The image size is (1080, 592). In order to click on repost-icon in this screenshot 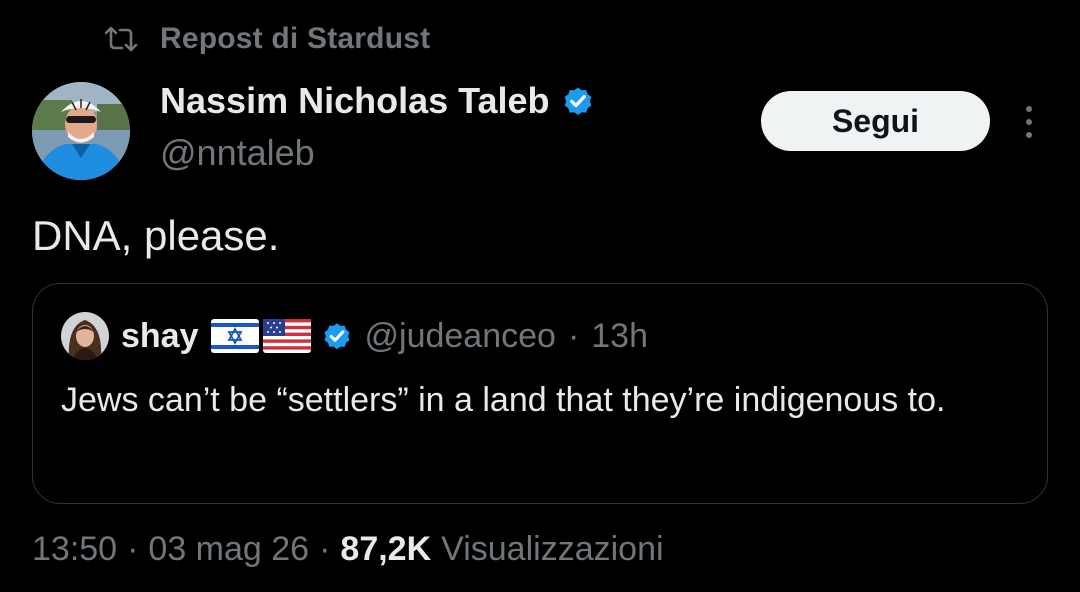, I will do `click(121, 39)`.